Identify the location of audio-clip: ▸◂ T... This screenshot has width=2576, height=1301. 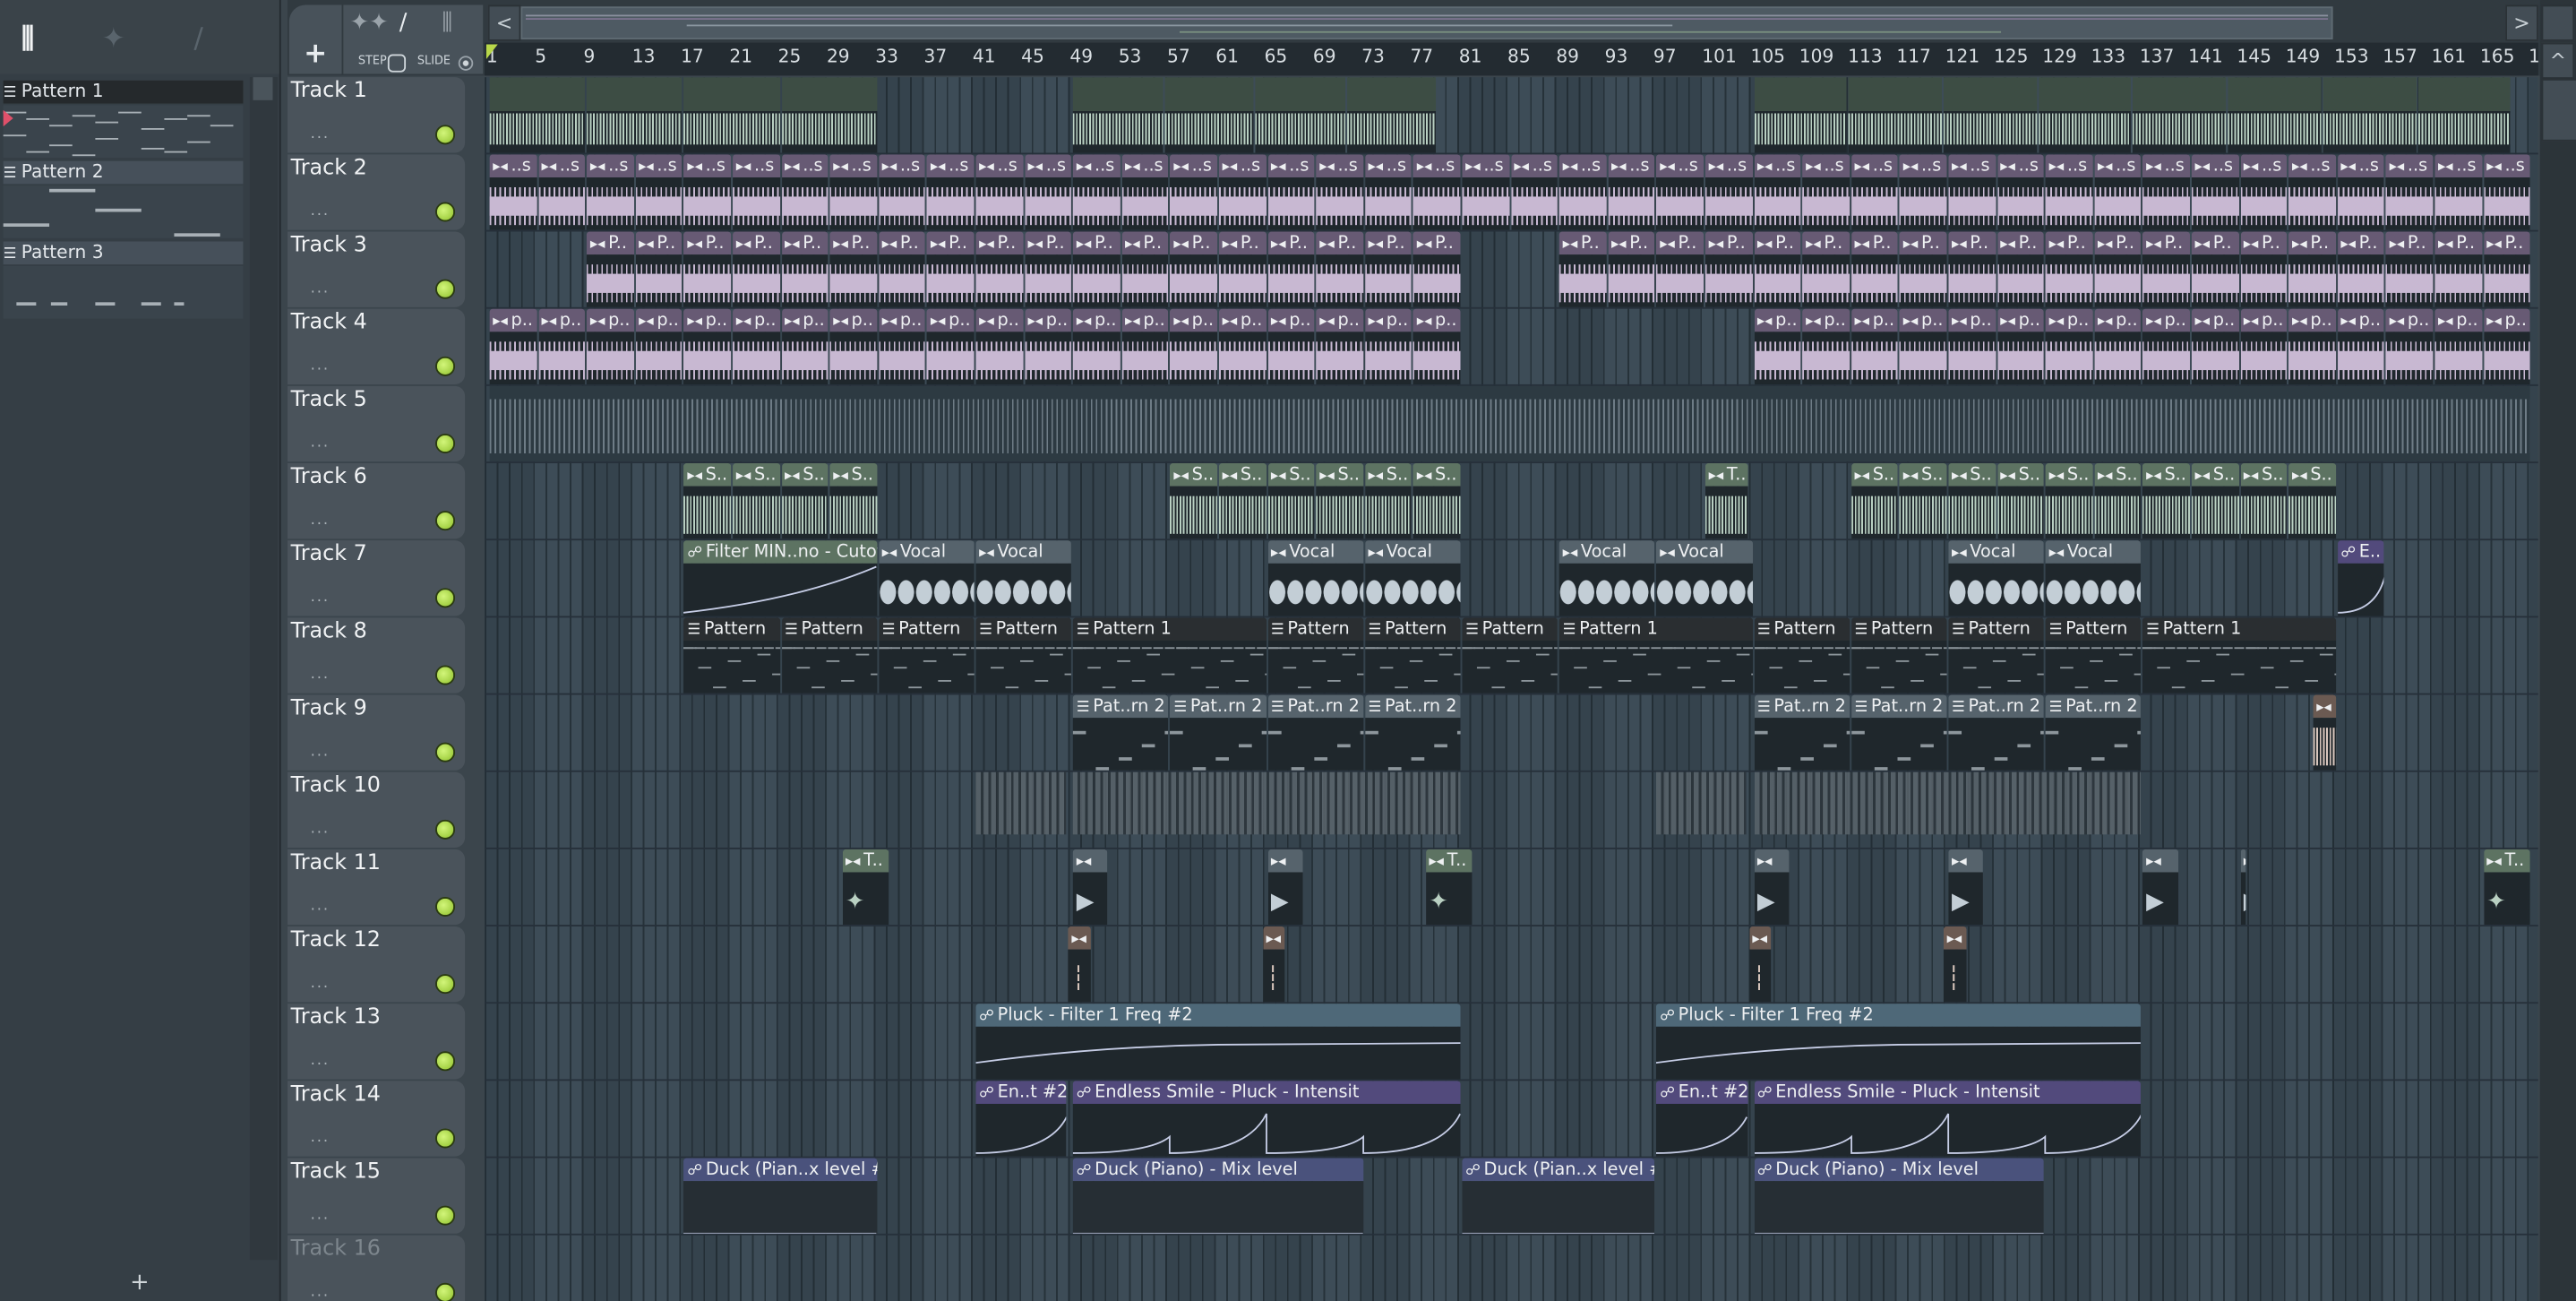
(1725, 500).